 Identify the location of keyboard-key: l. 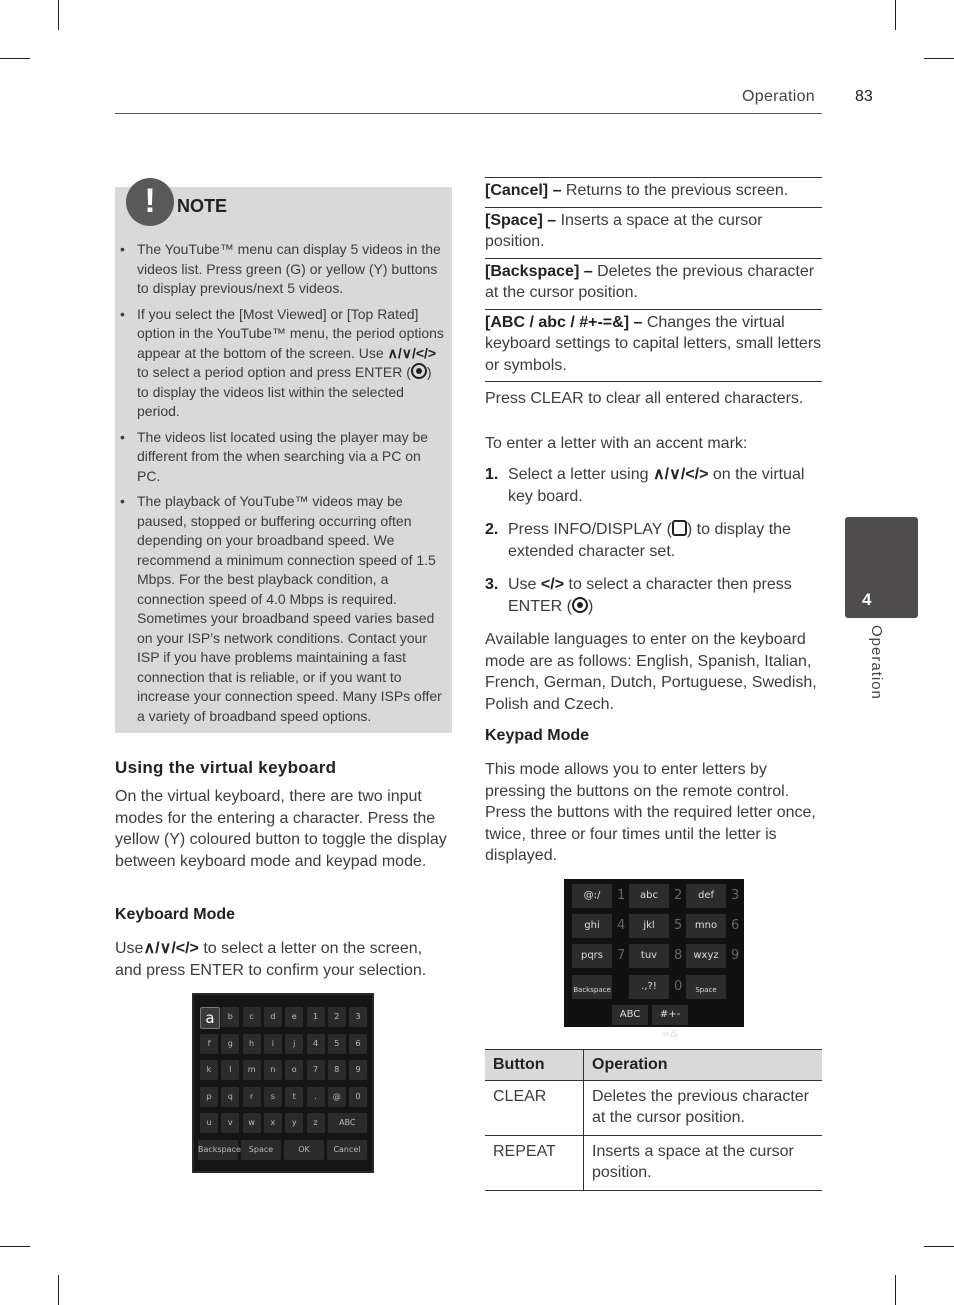
(230, 1070).